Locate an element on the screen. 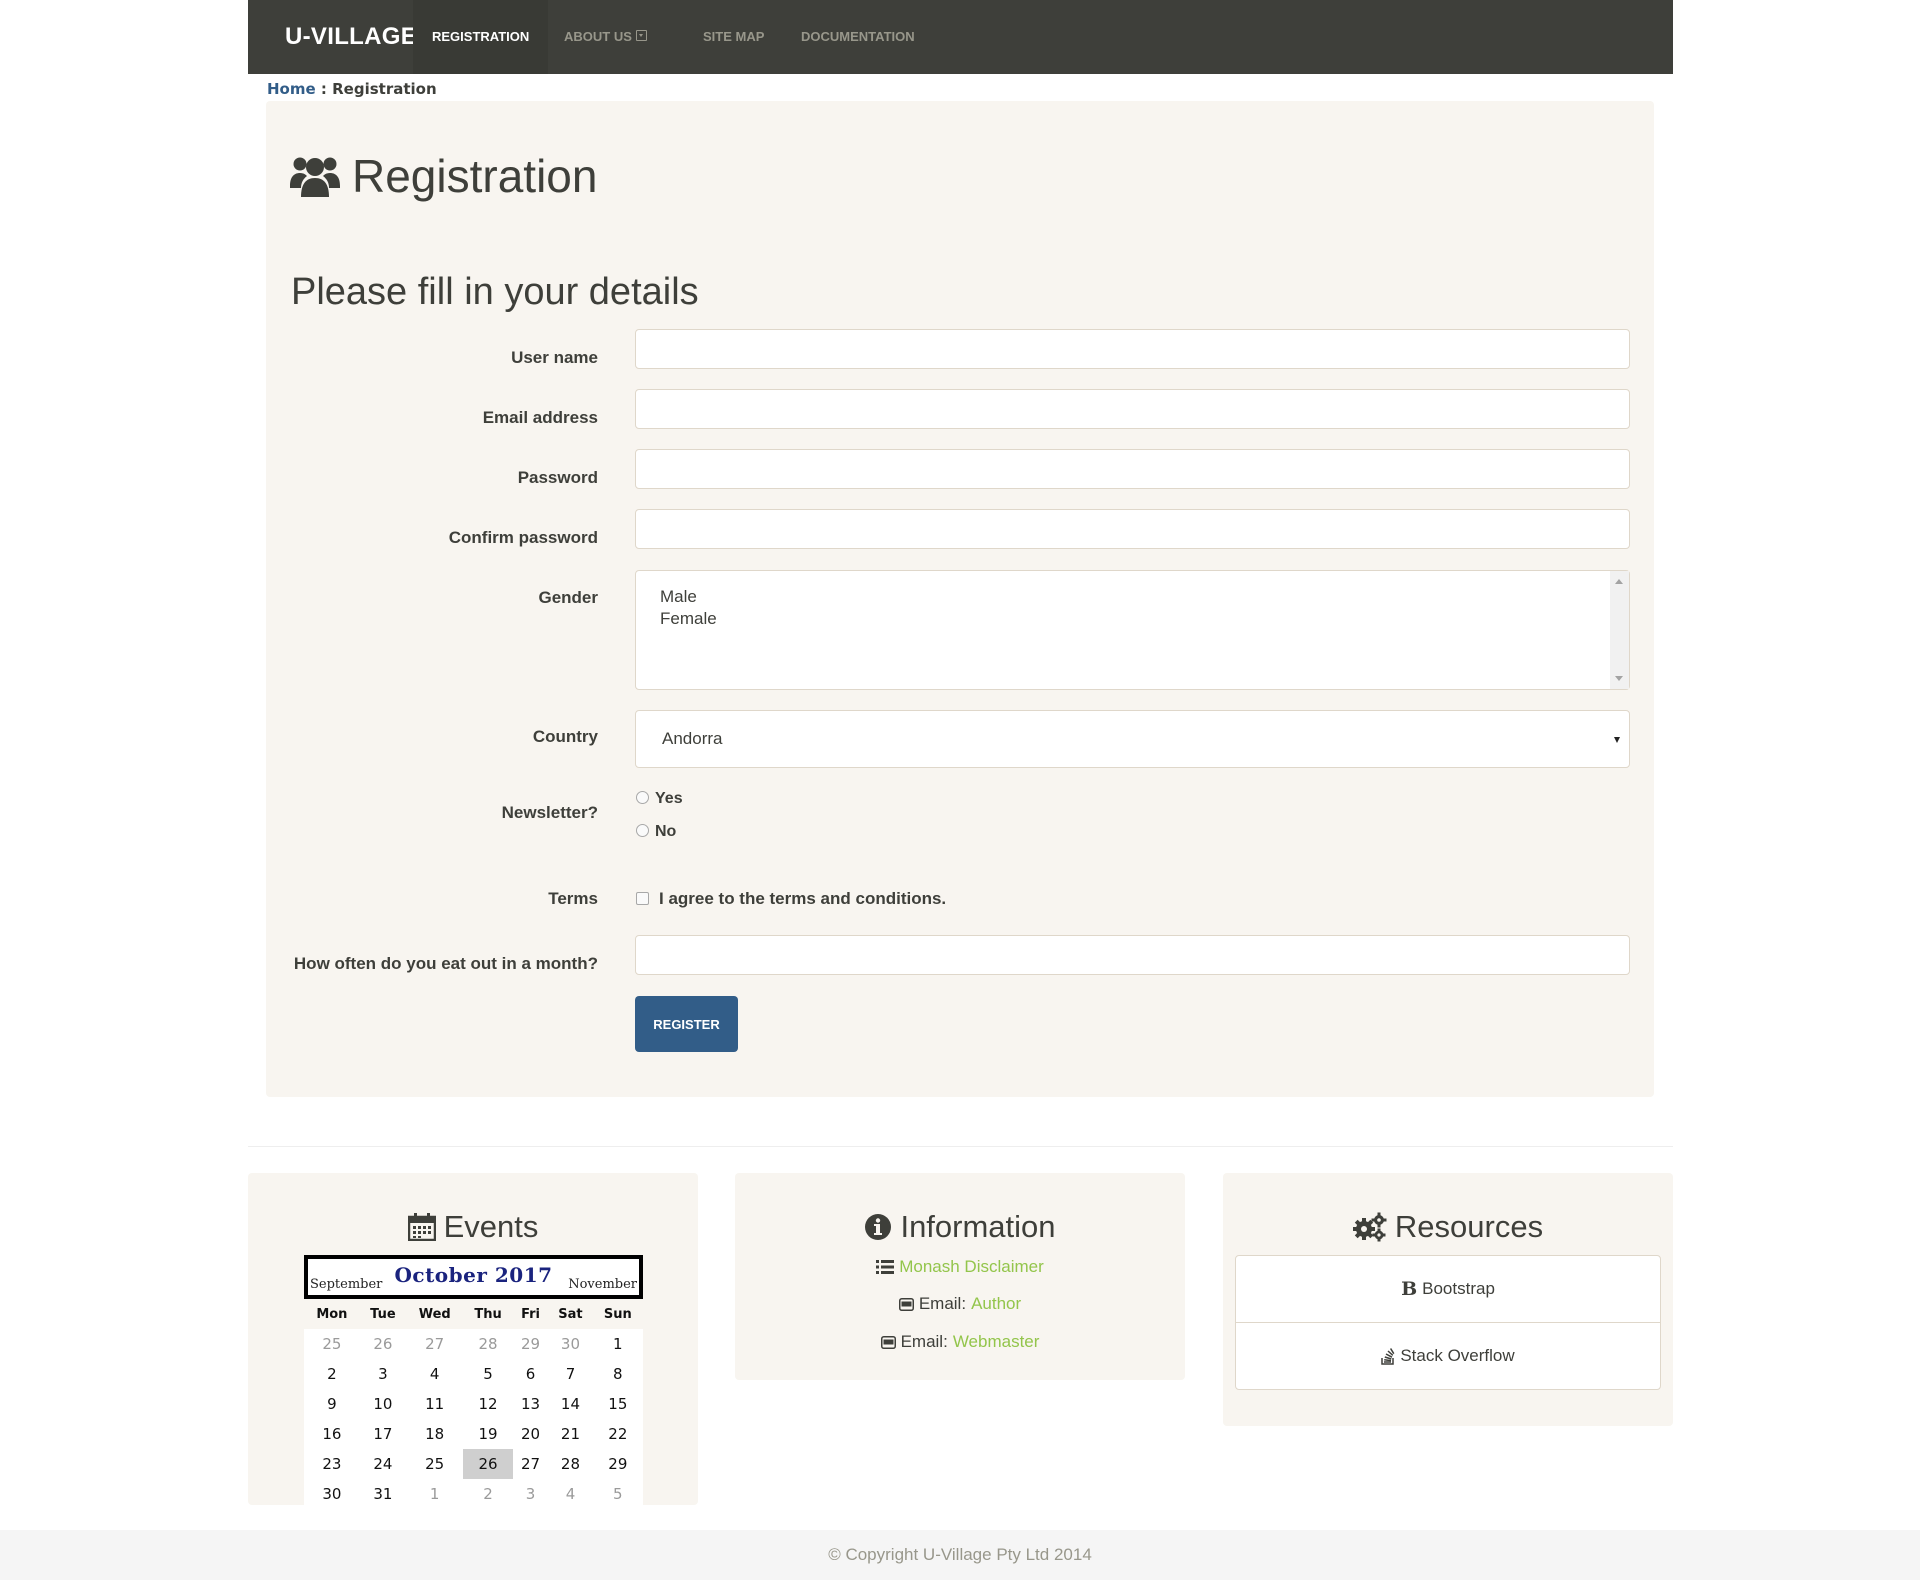 The image size is (1920, 1580). nav-registration: REGISTRATION is located at coordinates (481, 37).